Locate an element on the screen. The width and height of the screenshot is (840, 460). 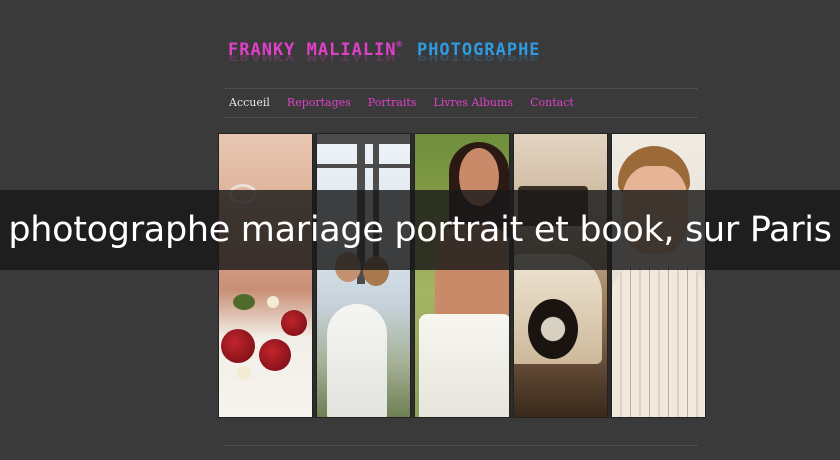
logo-reflection: FRANKY MALIALIN® PHOTOGRAPHE is located at coordinates (384, 56).